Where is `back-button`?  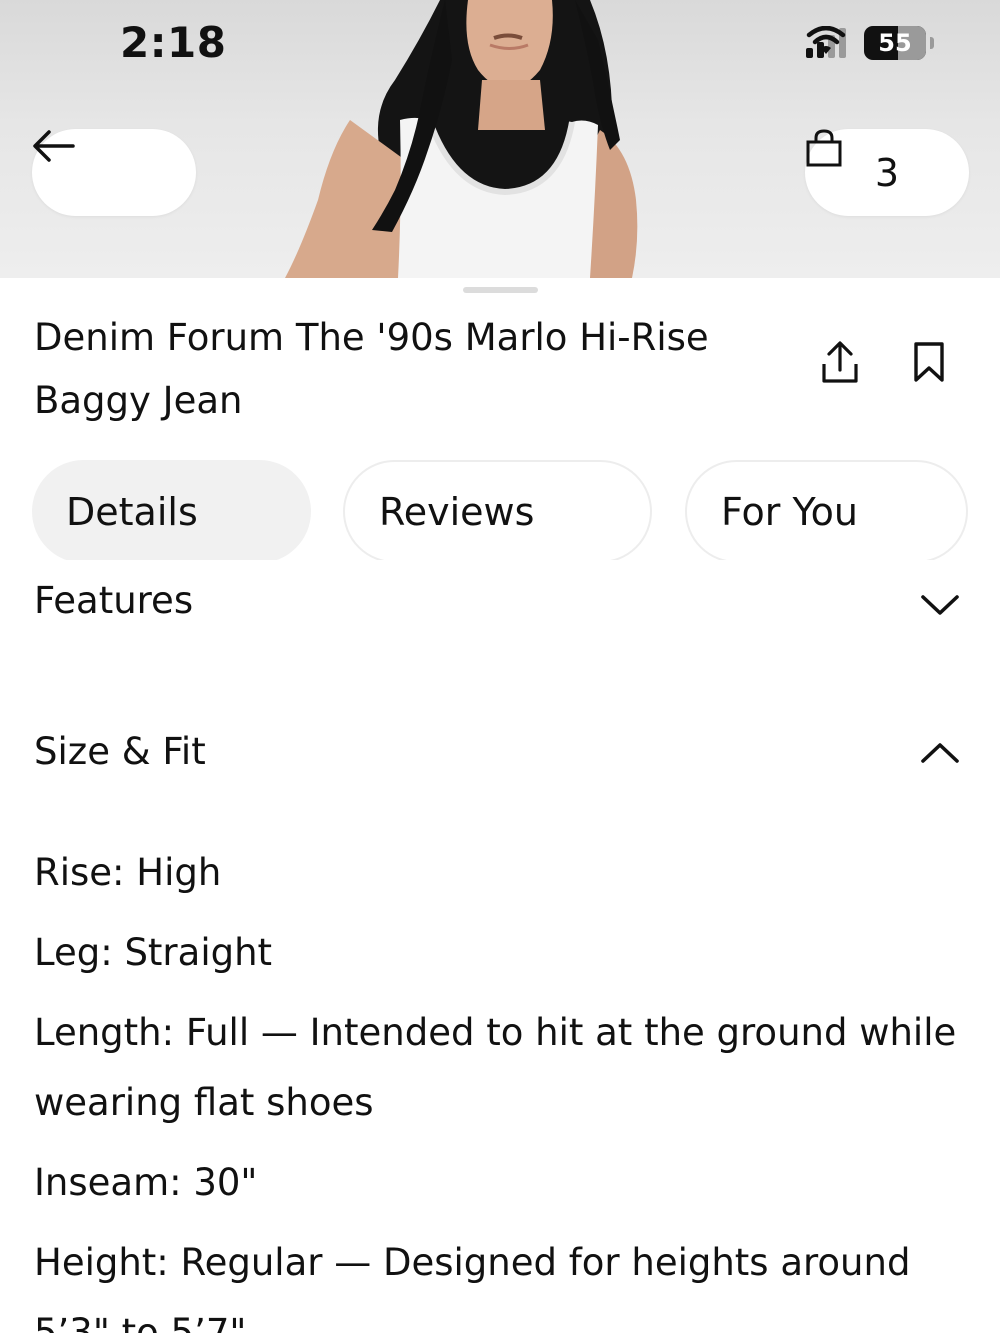
back-button is located at coordinates (114, 172).